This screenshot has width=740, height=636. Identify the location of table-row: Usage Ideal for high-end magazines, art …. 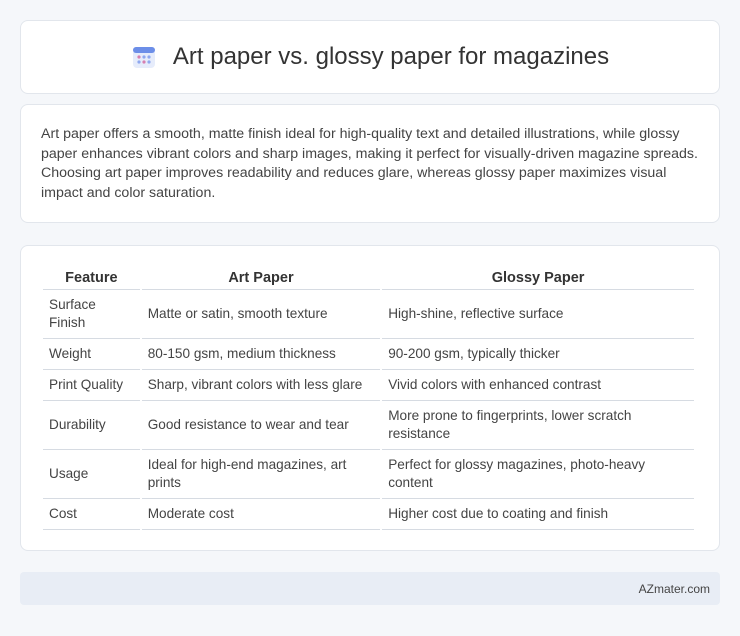
(368, 474).